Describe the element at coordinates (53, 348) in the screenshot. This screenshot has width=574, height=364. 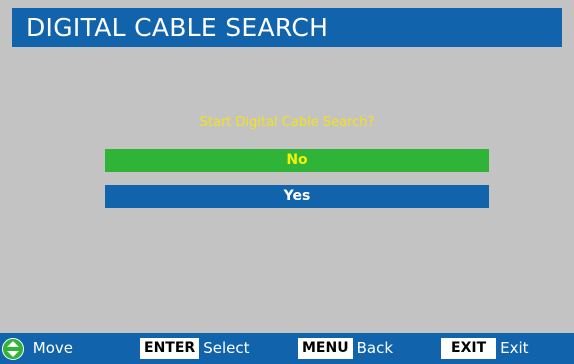
I see `move-label: Move` at that location.